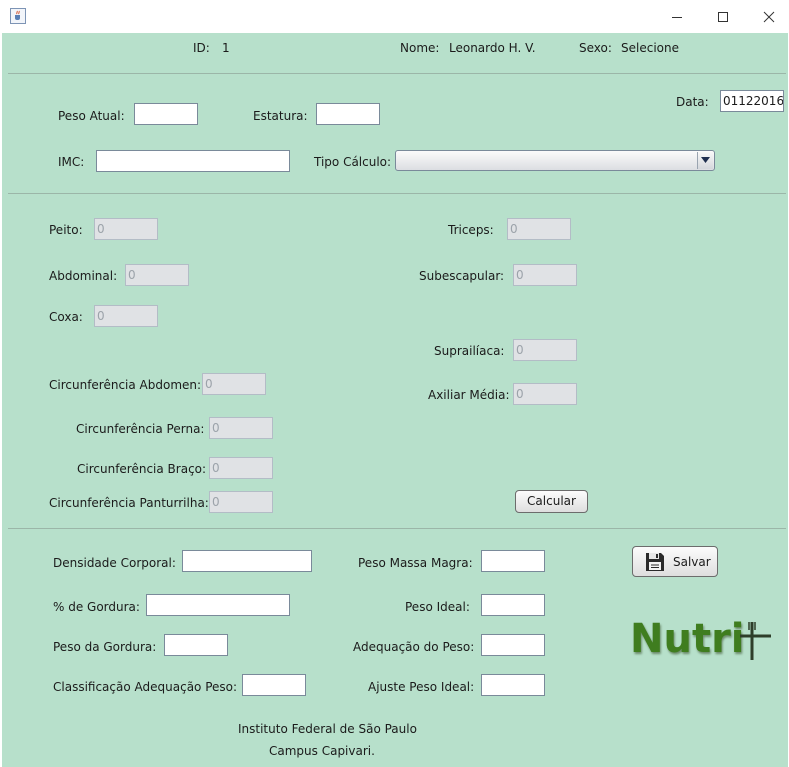 The width and height of the screenshot is (789, 767). I want to click on classificacao-field, so click(274, 685).